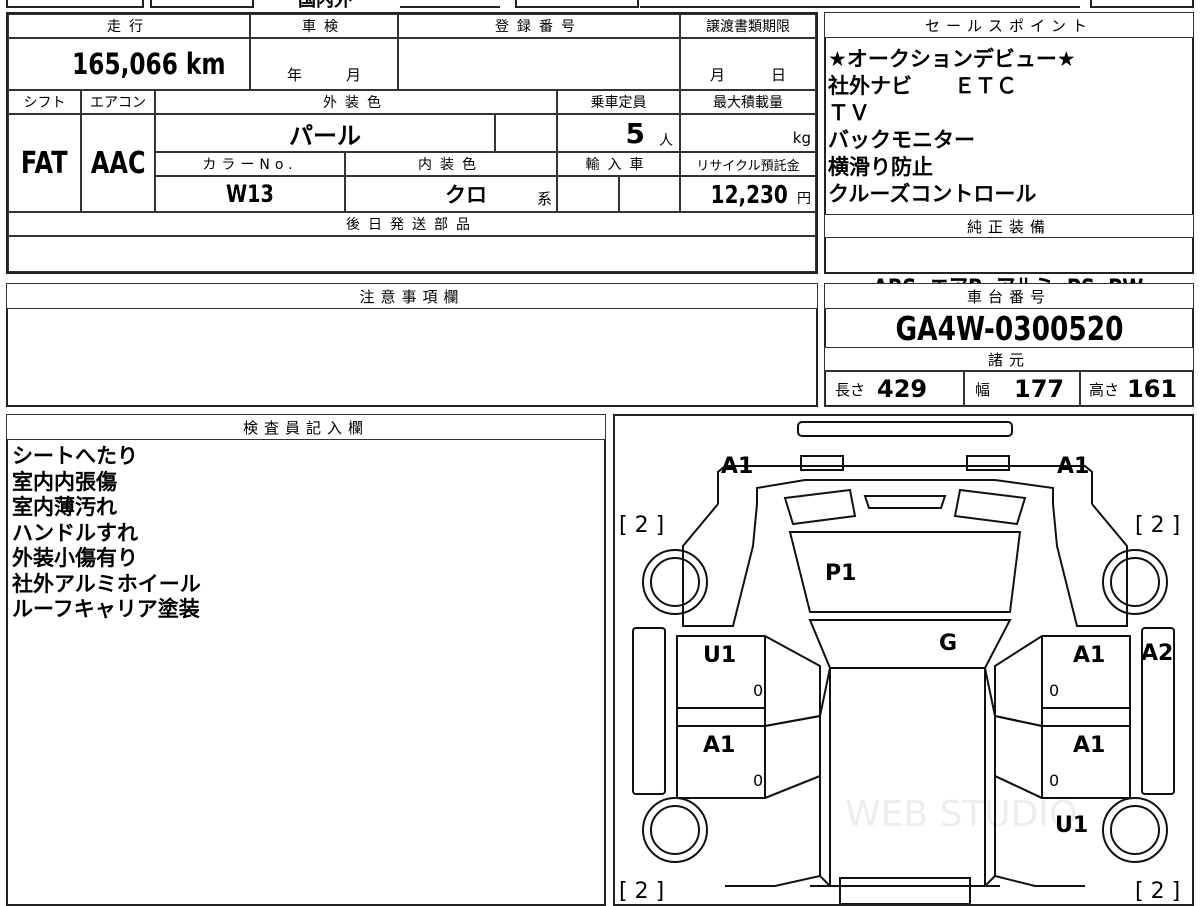 Image resolution: width=1200 pixels, height=906 pixels. What do you see at coordinates (932, 194) in the screenshot?
I see `sales-point-line: クルーズコントロール` at bounding box center [932, 194].